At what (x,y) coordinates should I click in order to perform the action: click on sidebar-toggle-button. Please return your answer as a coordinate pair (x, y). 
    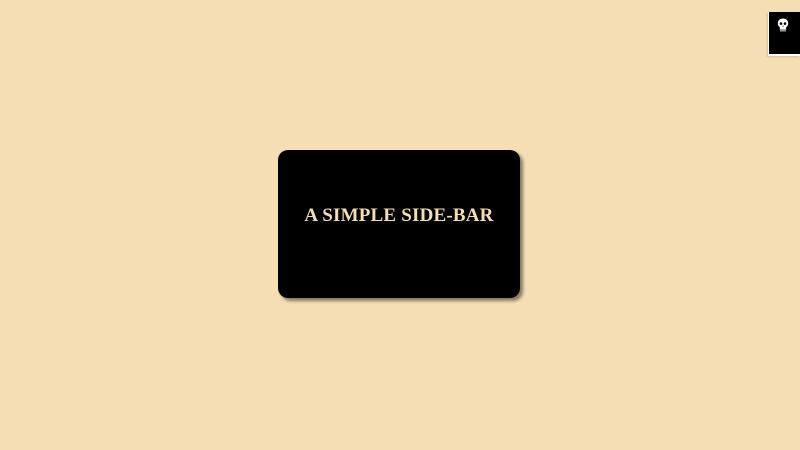
    Looking at the image, I should click on (784, 34).